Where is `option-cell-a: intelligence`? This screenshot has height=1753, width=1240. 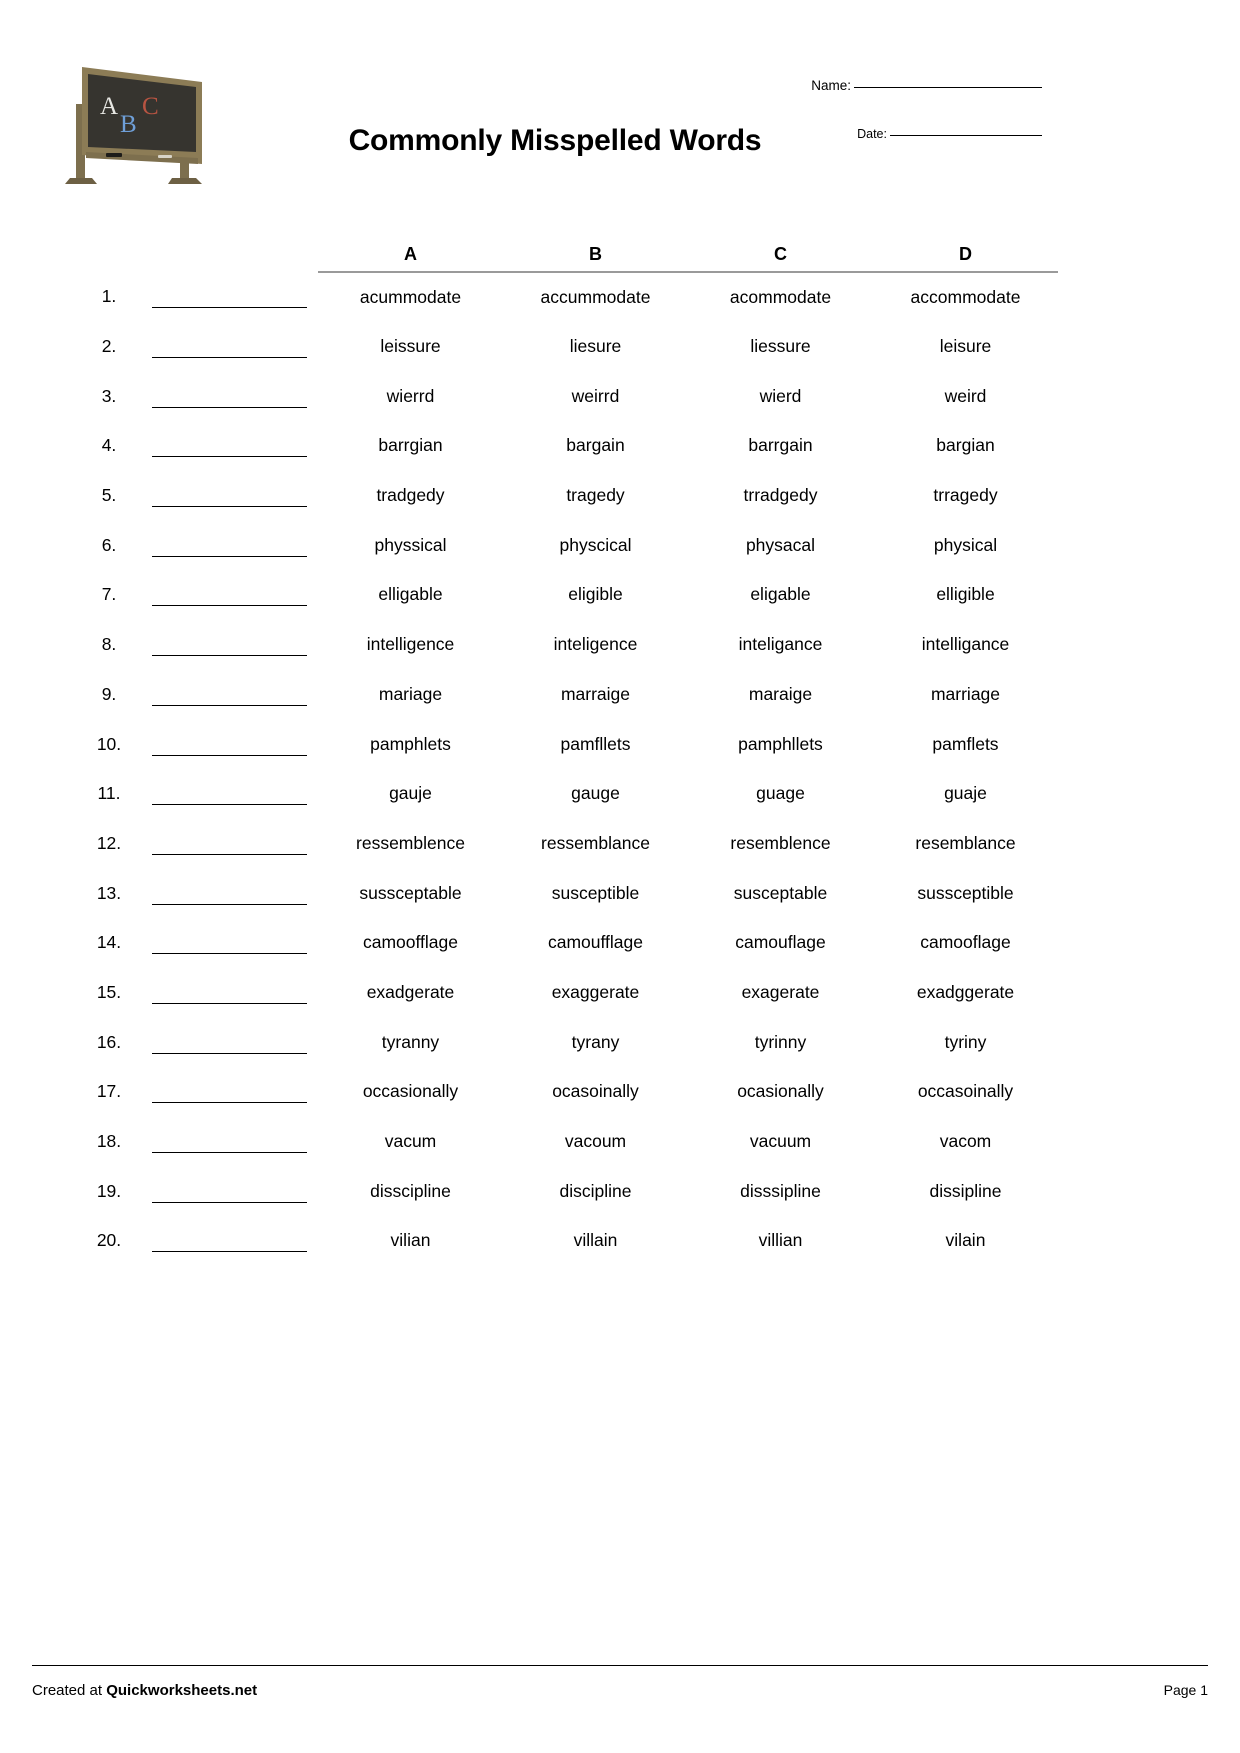
option-cell-a: intelligence is located at coordinates (410, 645).